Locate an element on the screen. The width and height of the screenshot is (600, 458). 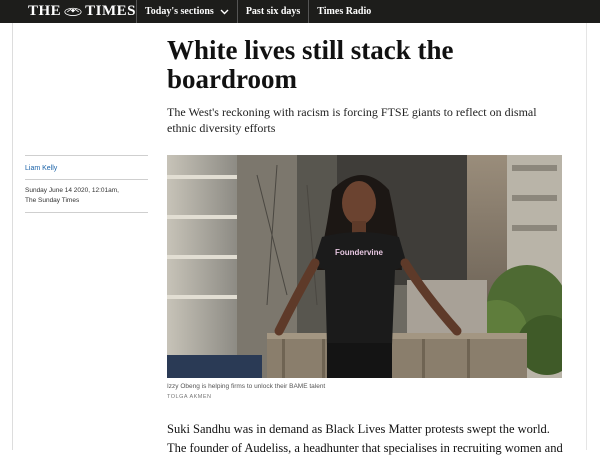
crest-icon is located at coordinates (73, 11).